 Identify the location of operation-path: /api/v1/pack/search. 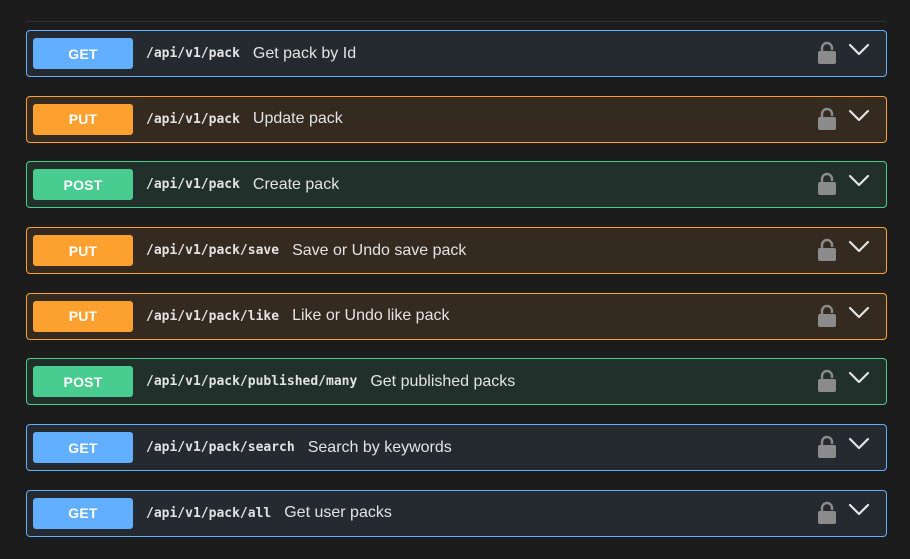
(220, 448).